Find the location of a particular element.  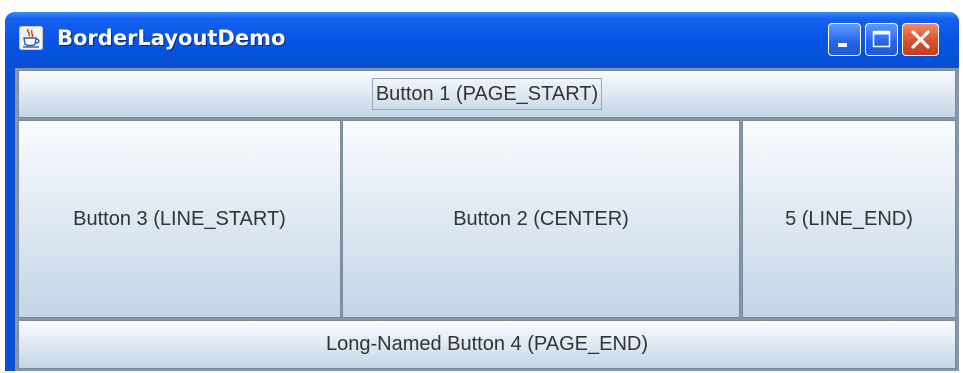

minimize-icon is located at coordinates (842, 45).